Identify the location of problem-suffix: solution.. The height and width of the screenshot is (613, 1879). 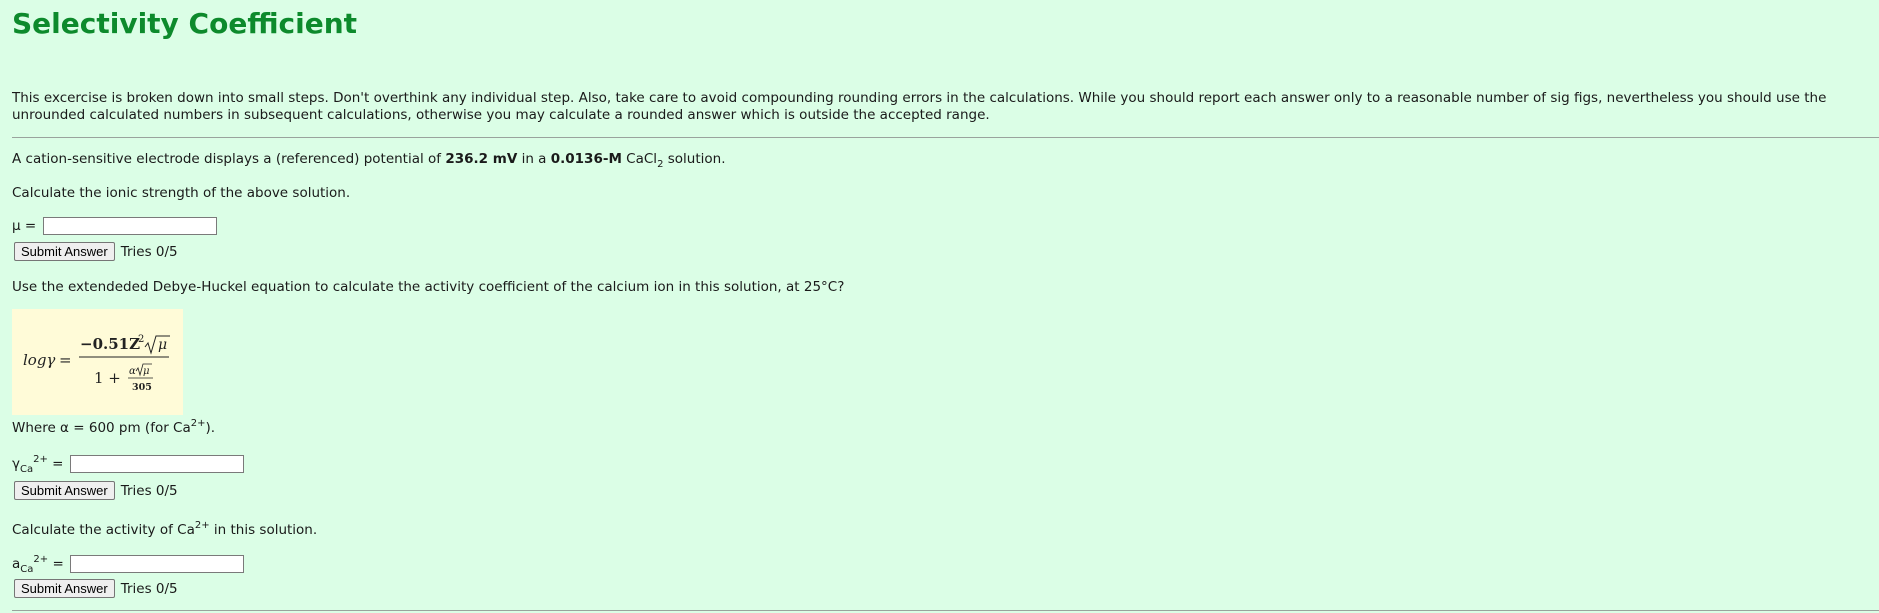
(694, 159).